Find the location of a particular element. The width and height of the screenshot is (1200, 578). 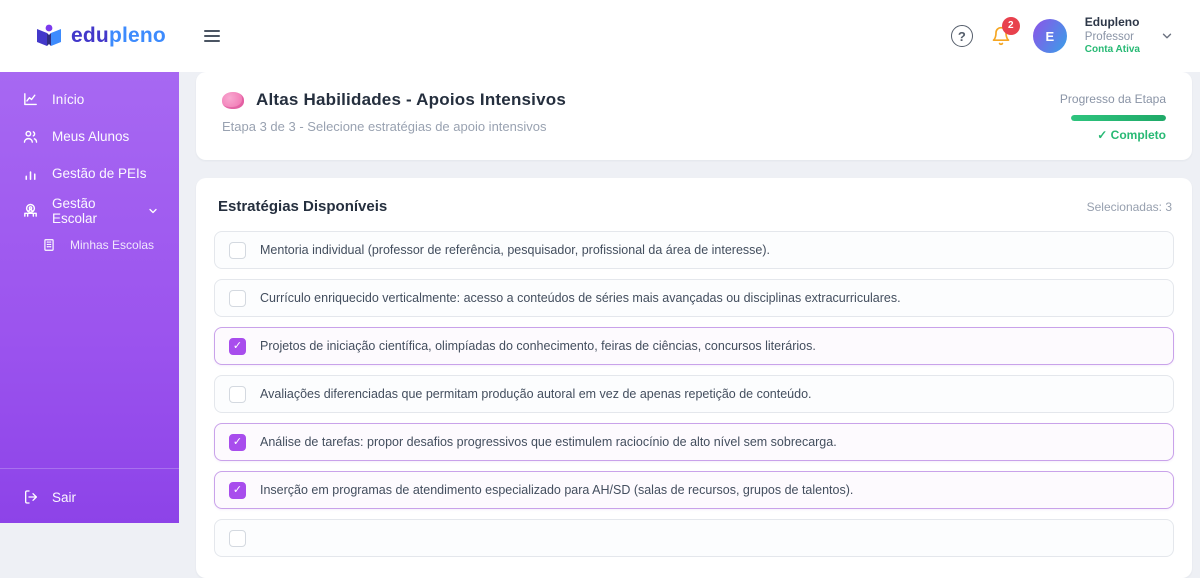

selected-count: Selecionadas: 3 is located at coordinates (1129, 206).